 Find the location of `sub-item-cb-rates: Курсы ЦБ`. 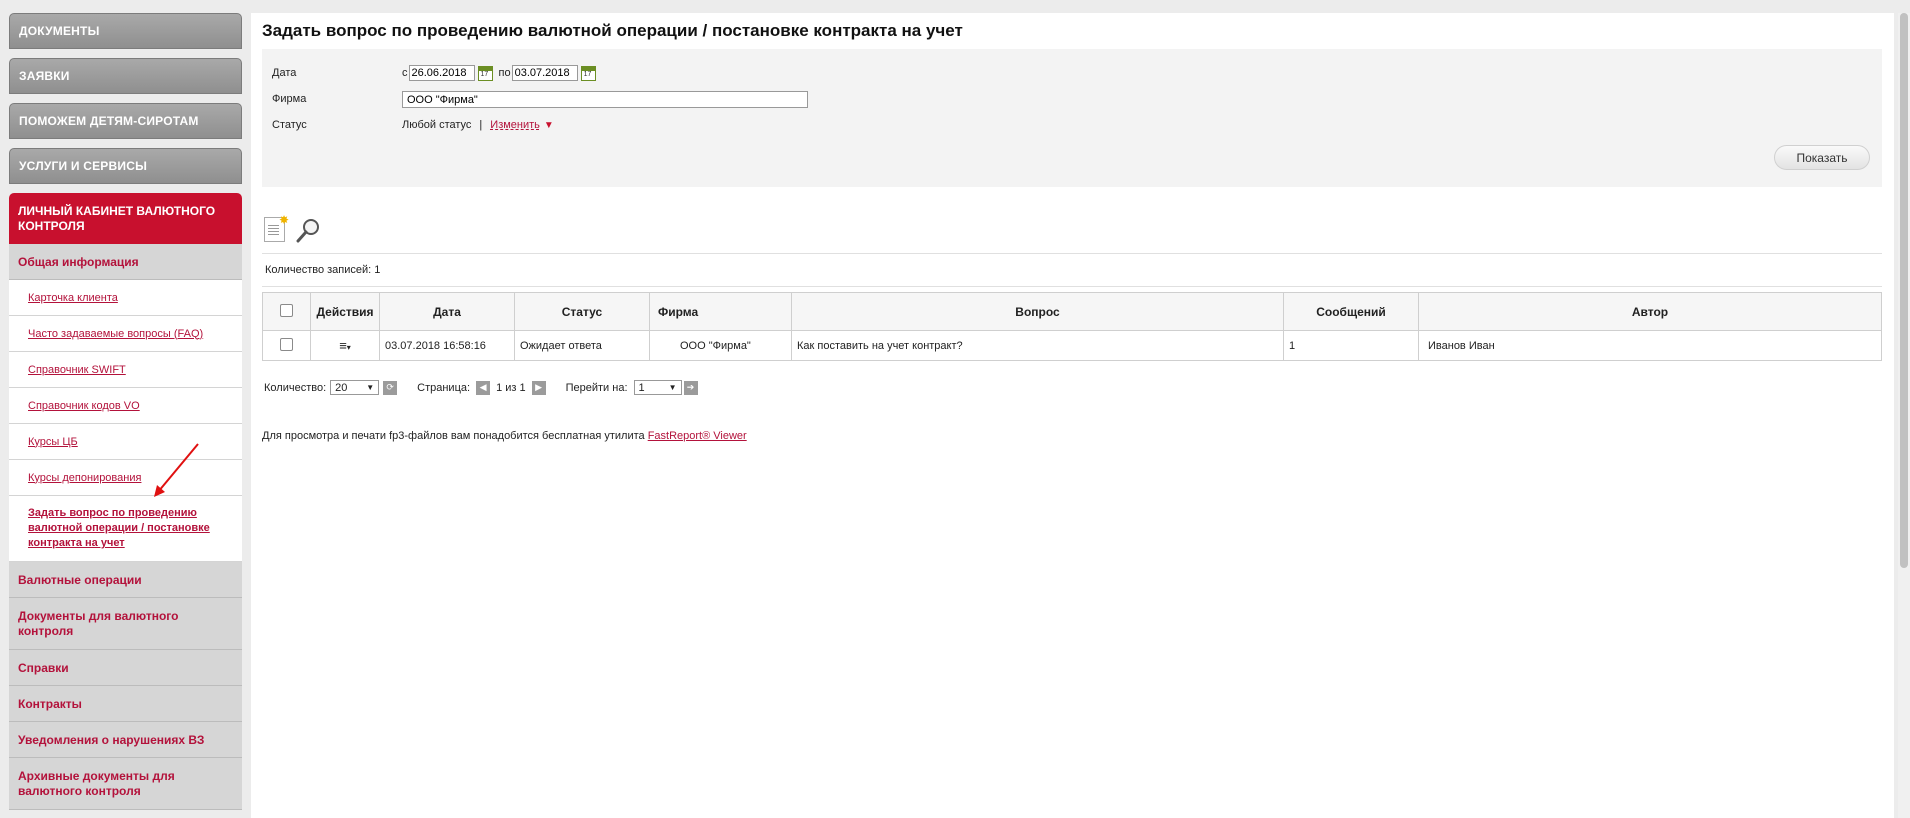

sub-item-cb-rates: Курсы ЦБ is located at coordinates (125, 442).